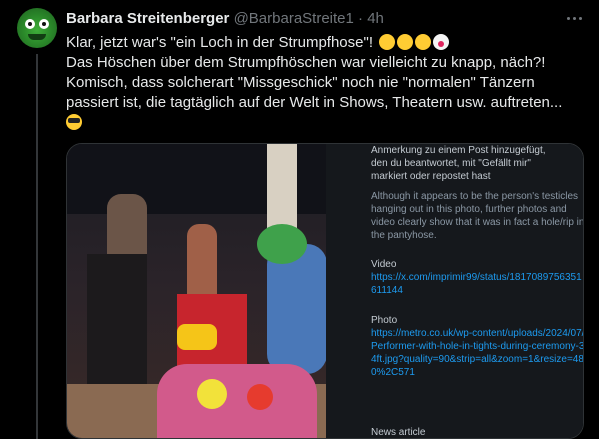 Image resolution: width=599 pixels, height=439 pixels. I want to click on timestamp: 4h, so click(375, 18).